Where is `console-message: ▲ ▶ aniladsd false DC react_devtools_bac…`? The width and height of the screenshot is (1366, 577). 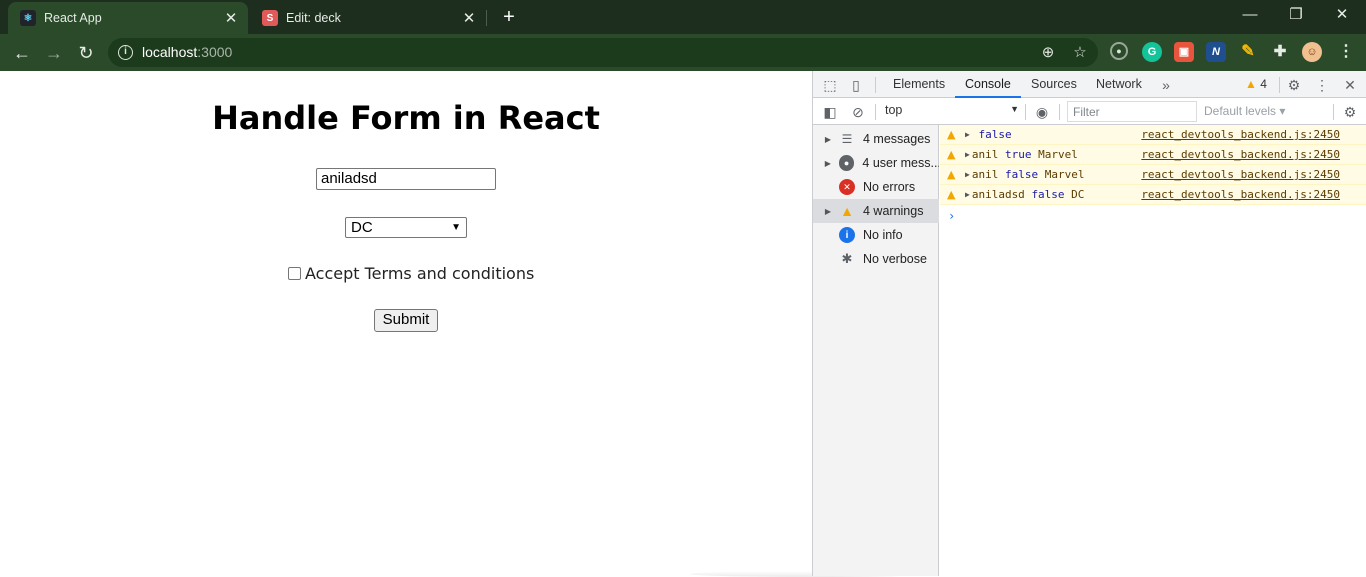
console-message: ▲ ▶ aniladsd false DC react_devtools_bac… is located at coordinates (1153, 195).